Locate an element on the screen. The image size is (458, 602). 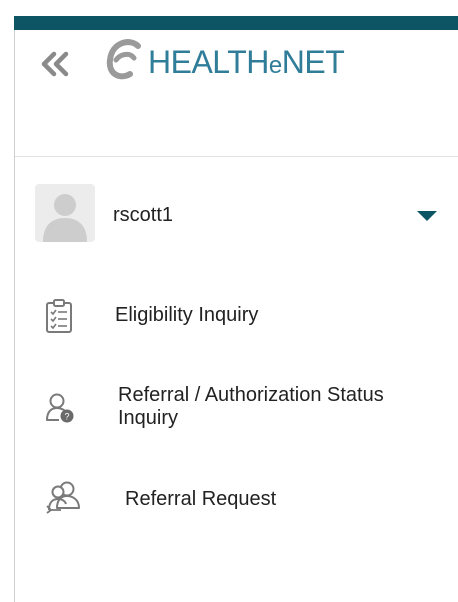
logo-mark-icon is located at coordinates (124, 62).